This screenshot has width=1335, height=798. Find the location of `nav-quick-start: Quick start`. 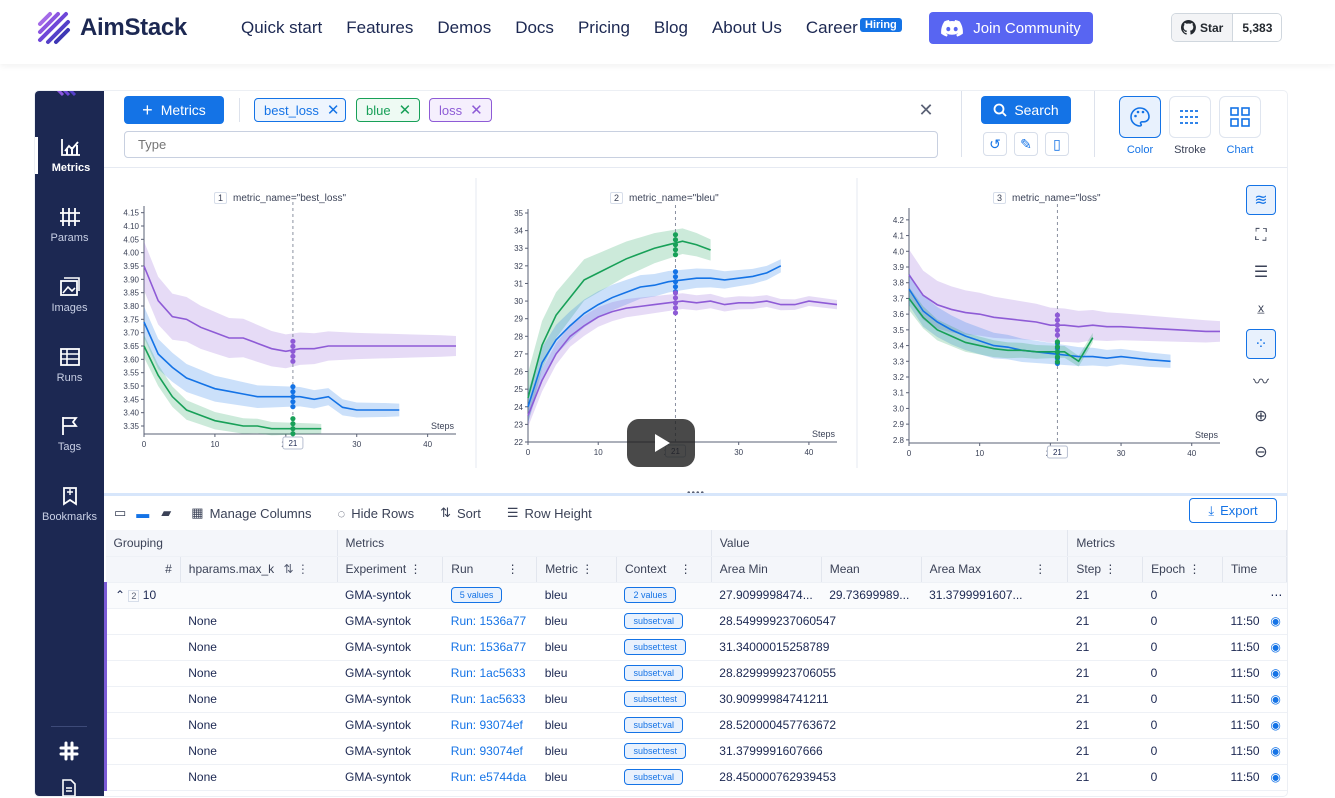

nav-quick-start: Quick start is located at coordinates (281, 28).